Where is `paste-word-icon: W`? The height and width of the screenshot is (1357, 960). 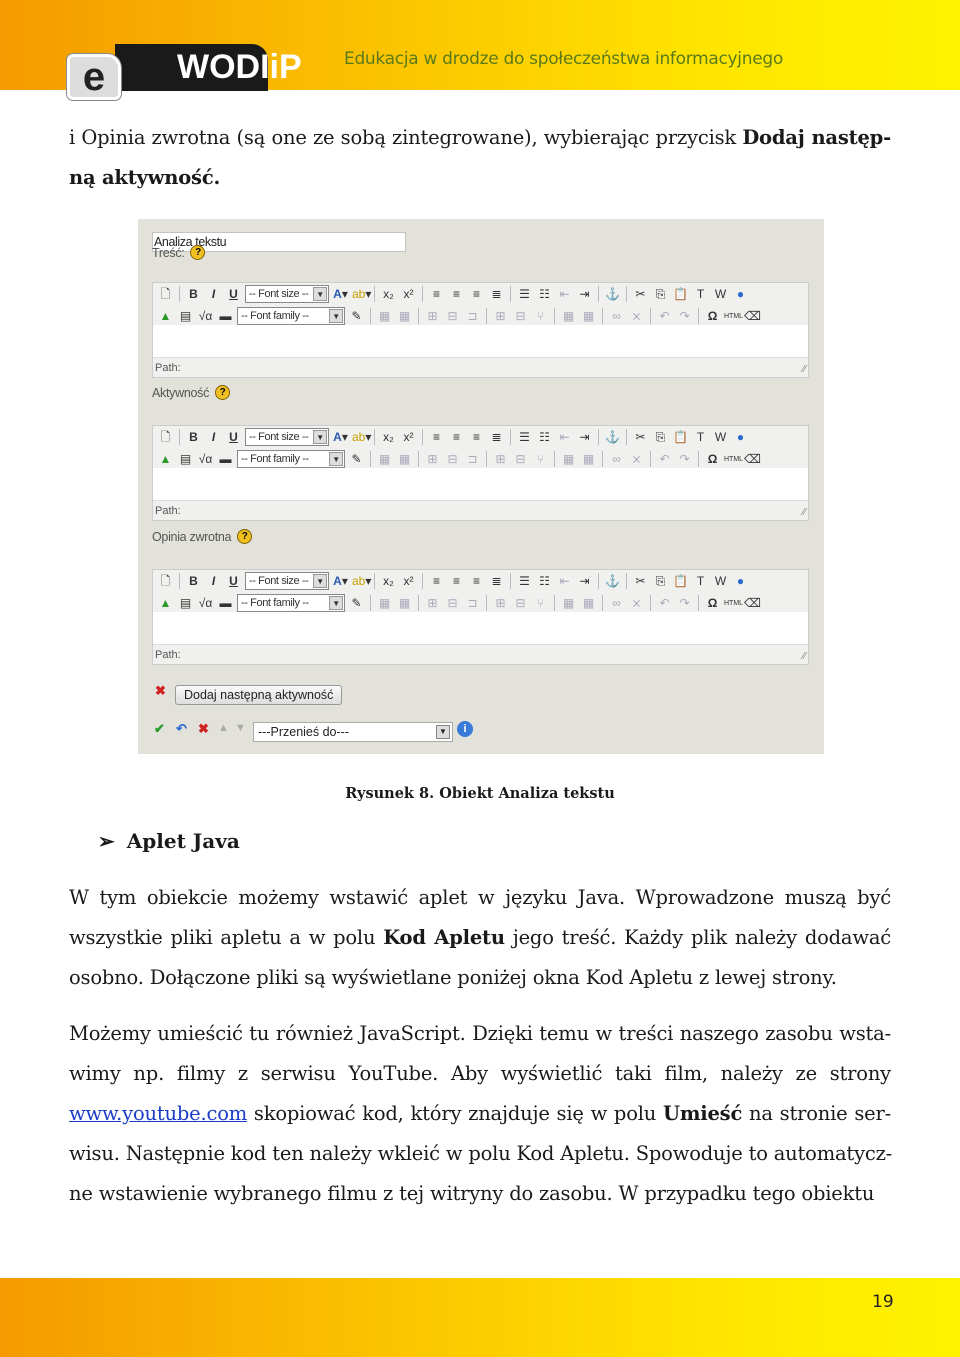 paste-word-icon: W is located at coordinates (720, 294).